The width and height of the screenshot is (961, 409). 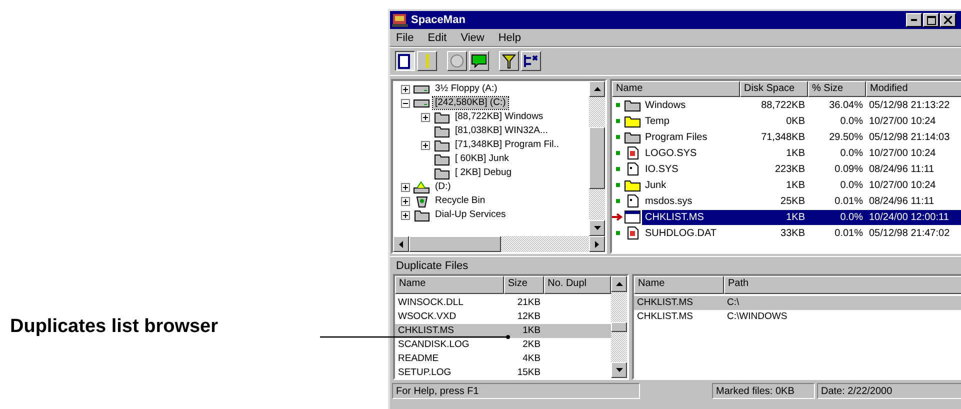 I want to click on left-arrow-icon, so click(x=401, y=244).